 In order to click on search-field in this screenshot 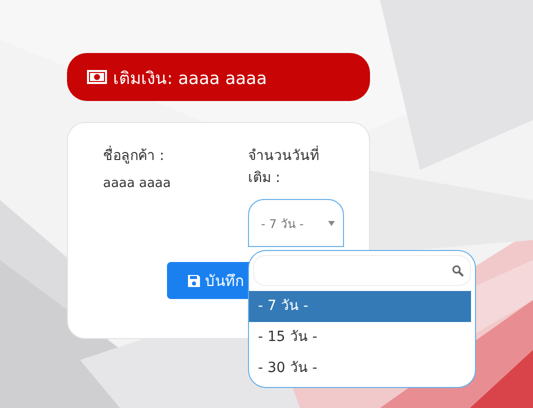, I will do `click(362, 270)`.